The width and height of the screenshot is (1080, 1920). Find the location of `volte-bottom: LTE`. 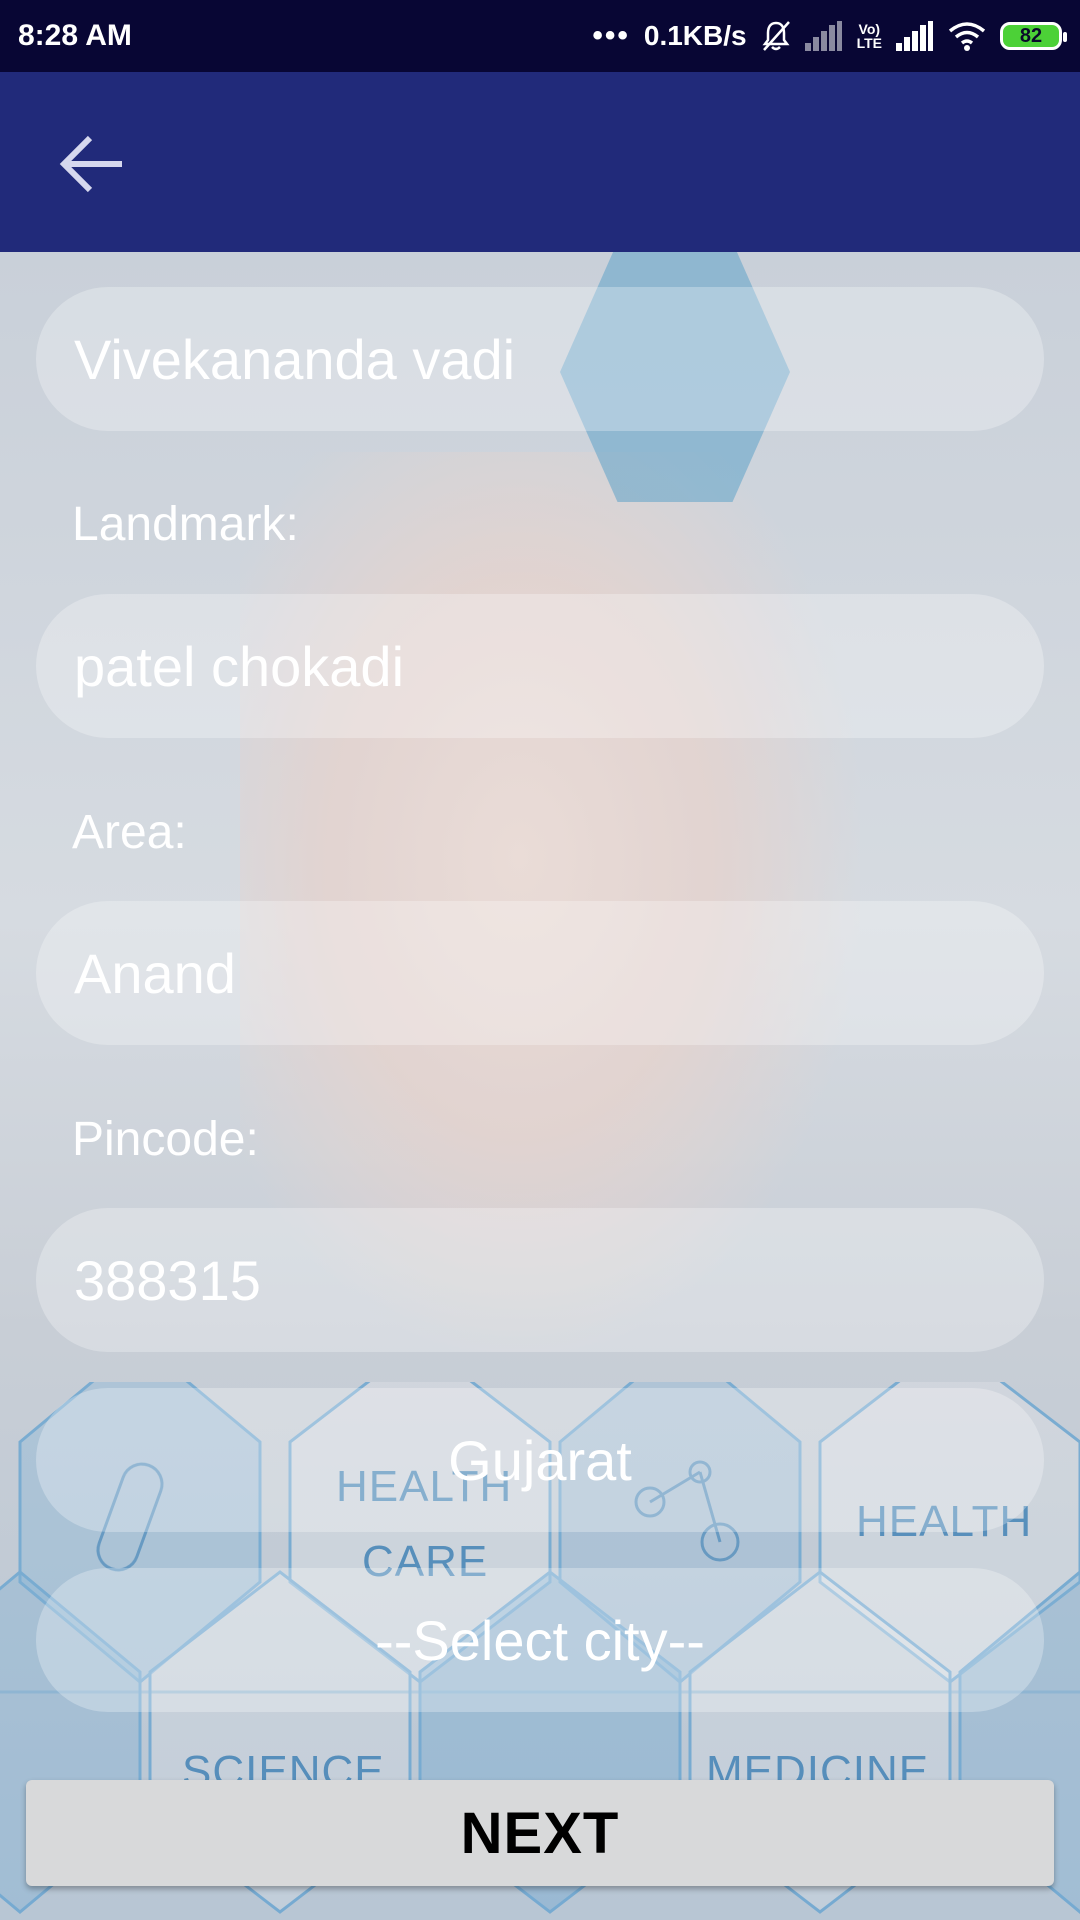

volte-bottom: LTE is located at coordinates (869, 43).